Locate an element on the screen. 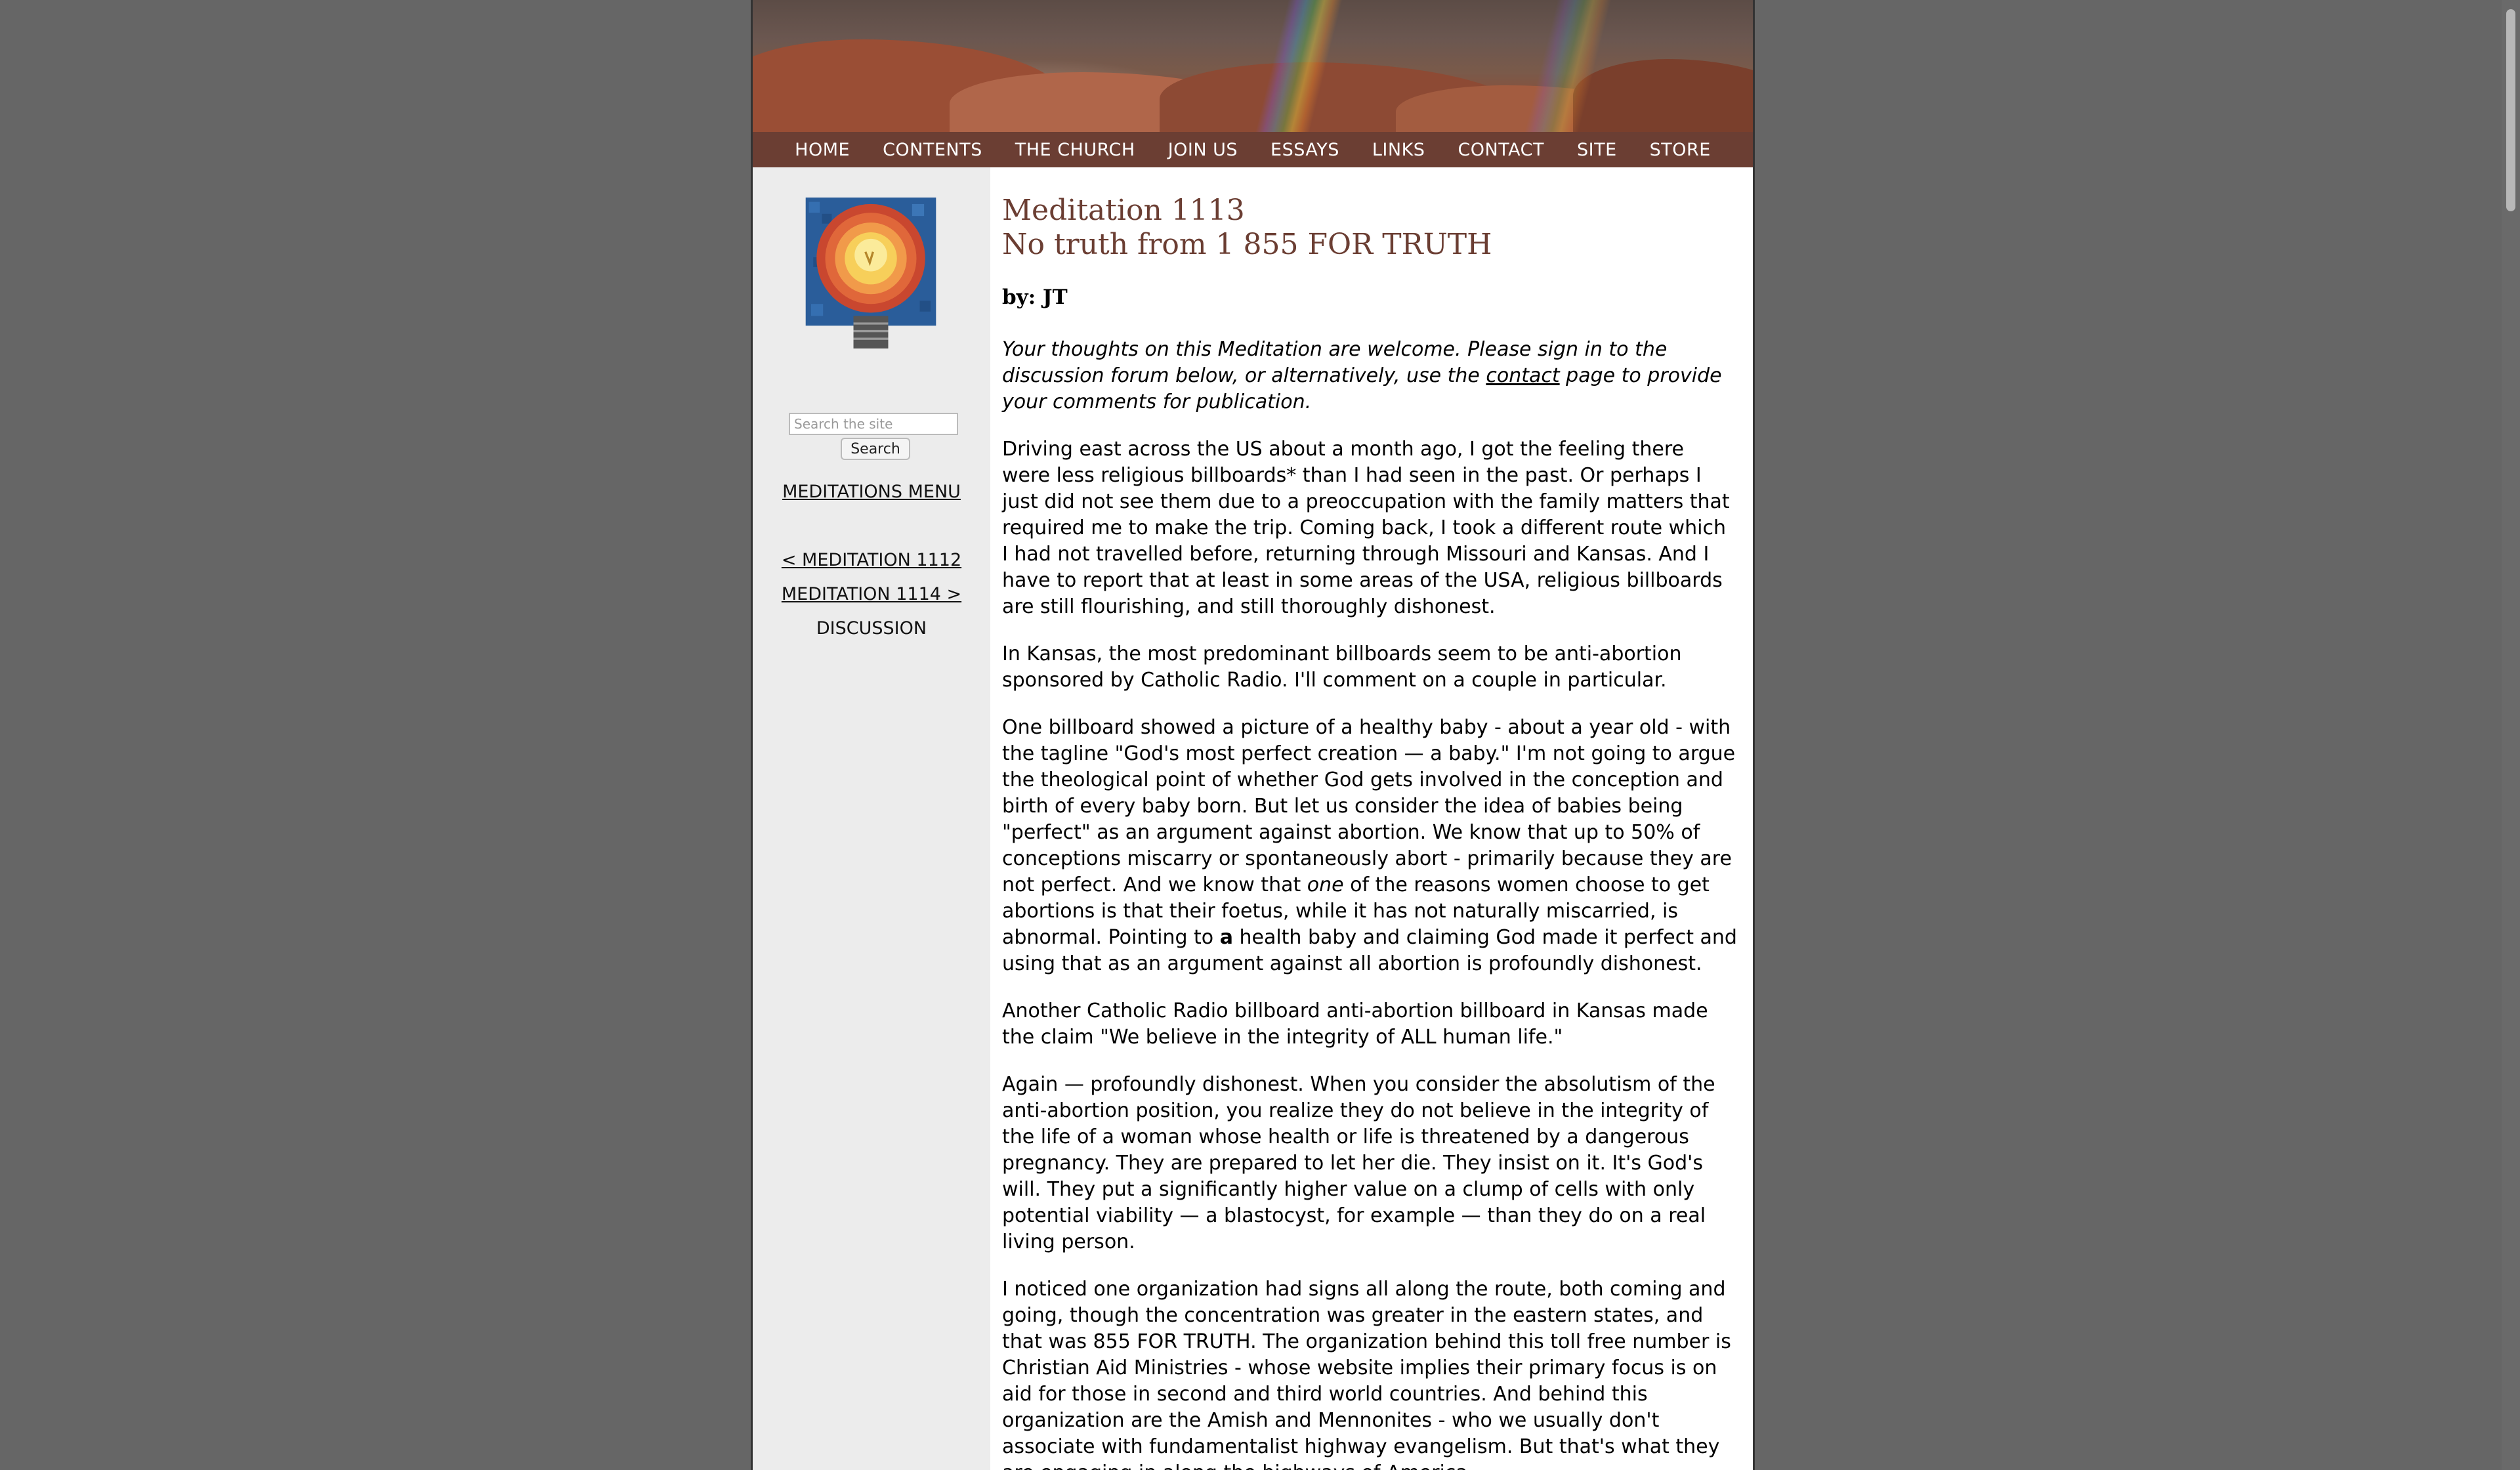 The width and height of the screenshot is (2520, 1470). search-button: Search is located at coordinates (875, 449).